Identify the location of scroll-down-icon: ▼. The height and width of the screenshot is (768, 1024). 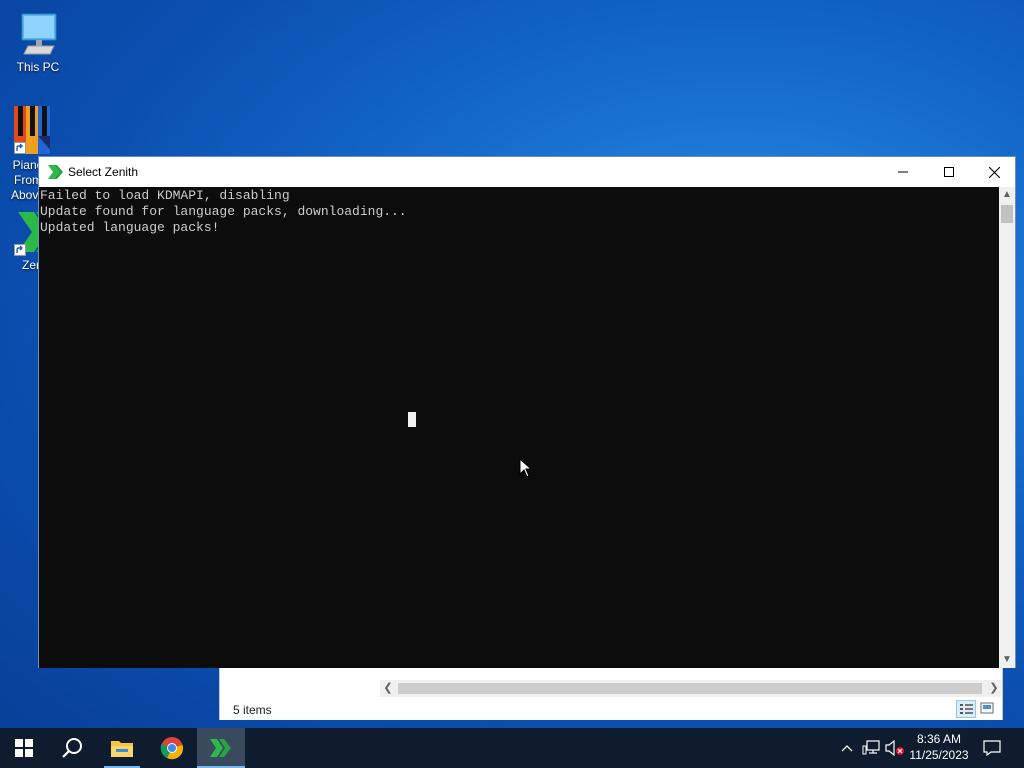
(1007, 660).